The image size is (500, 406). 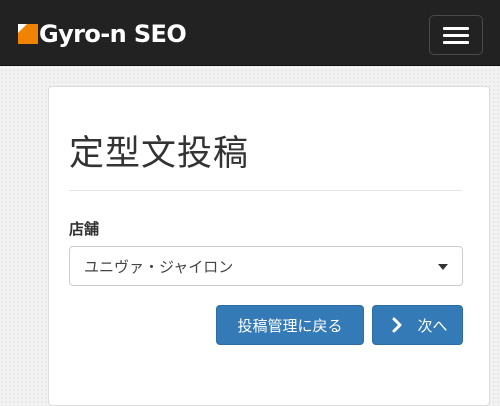 I want to click on title-divider, so click(x=265, y=190).